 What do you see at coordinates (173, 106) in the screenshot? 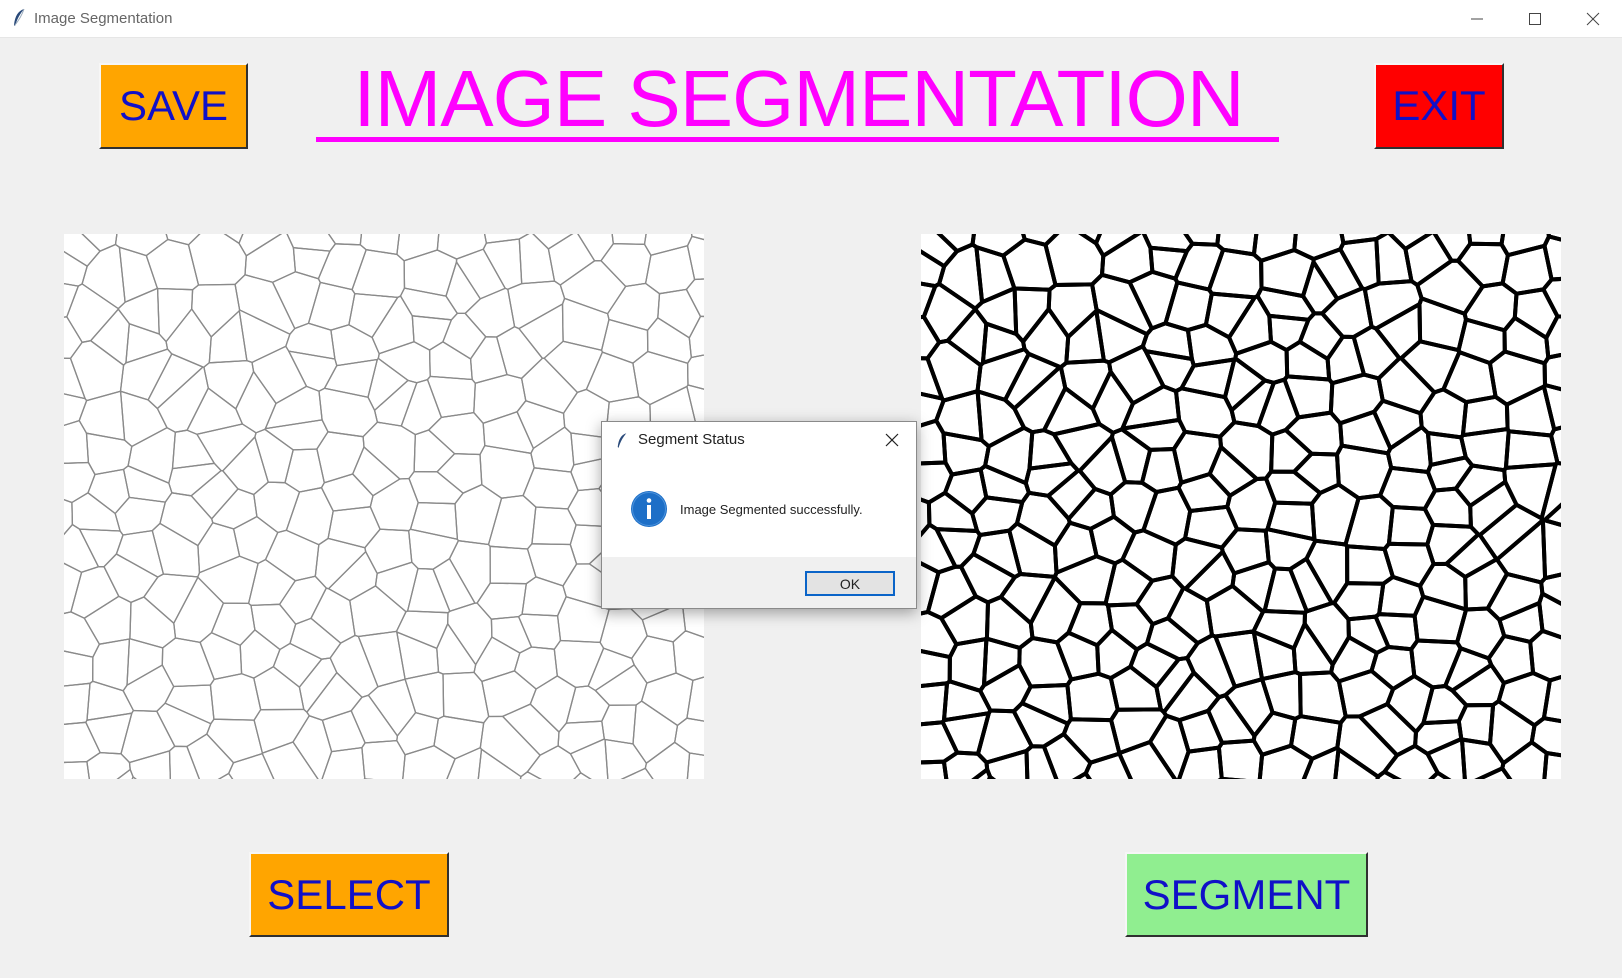
I see `save-button: SAVE` at bounding box center [173, 106].